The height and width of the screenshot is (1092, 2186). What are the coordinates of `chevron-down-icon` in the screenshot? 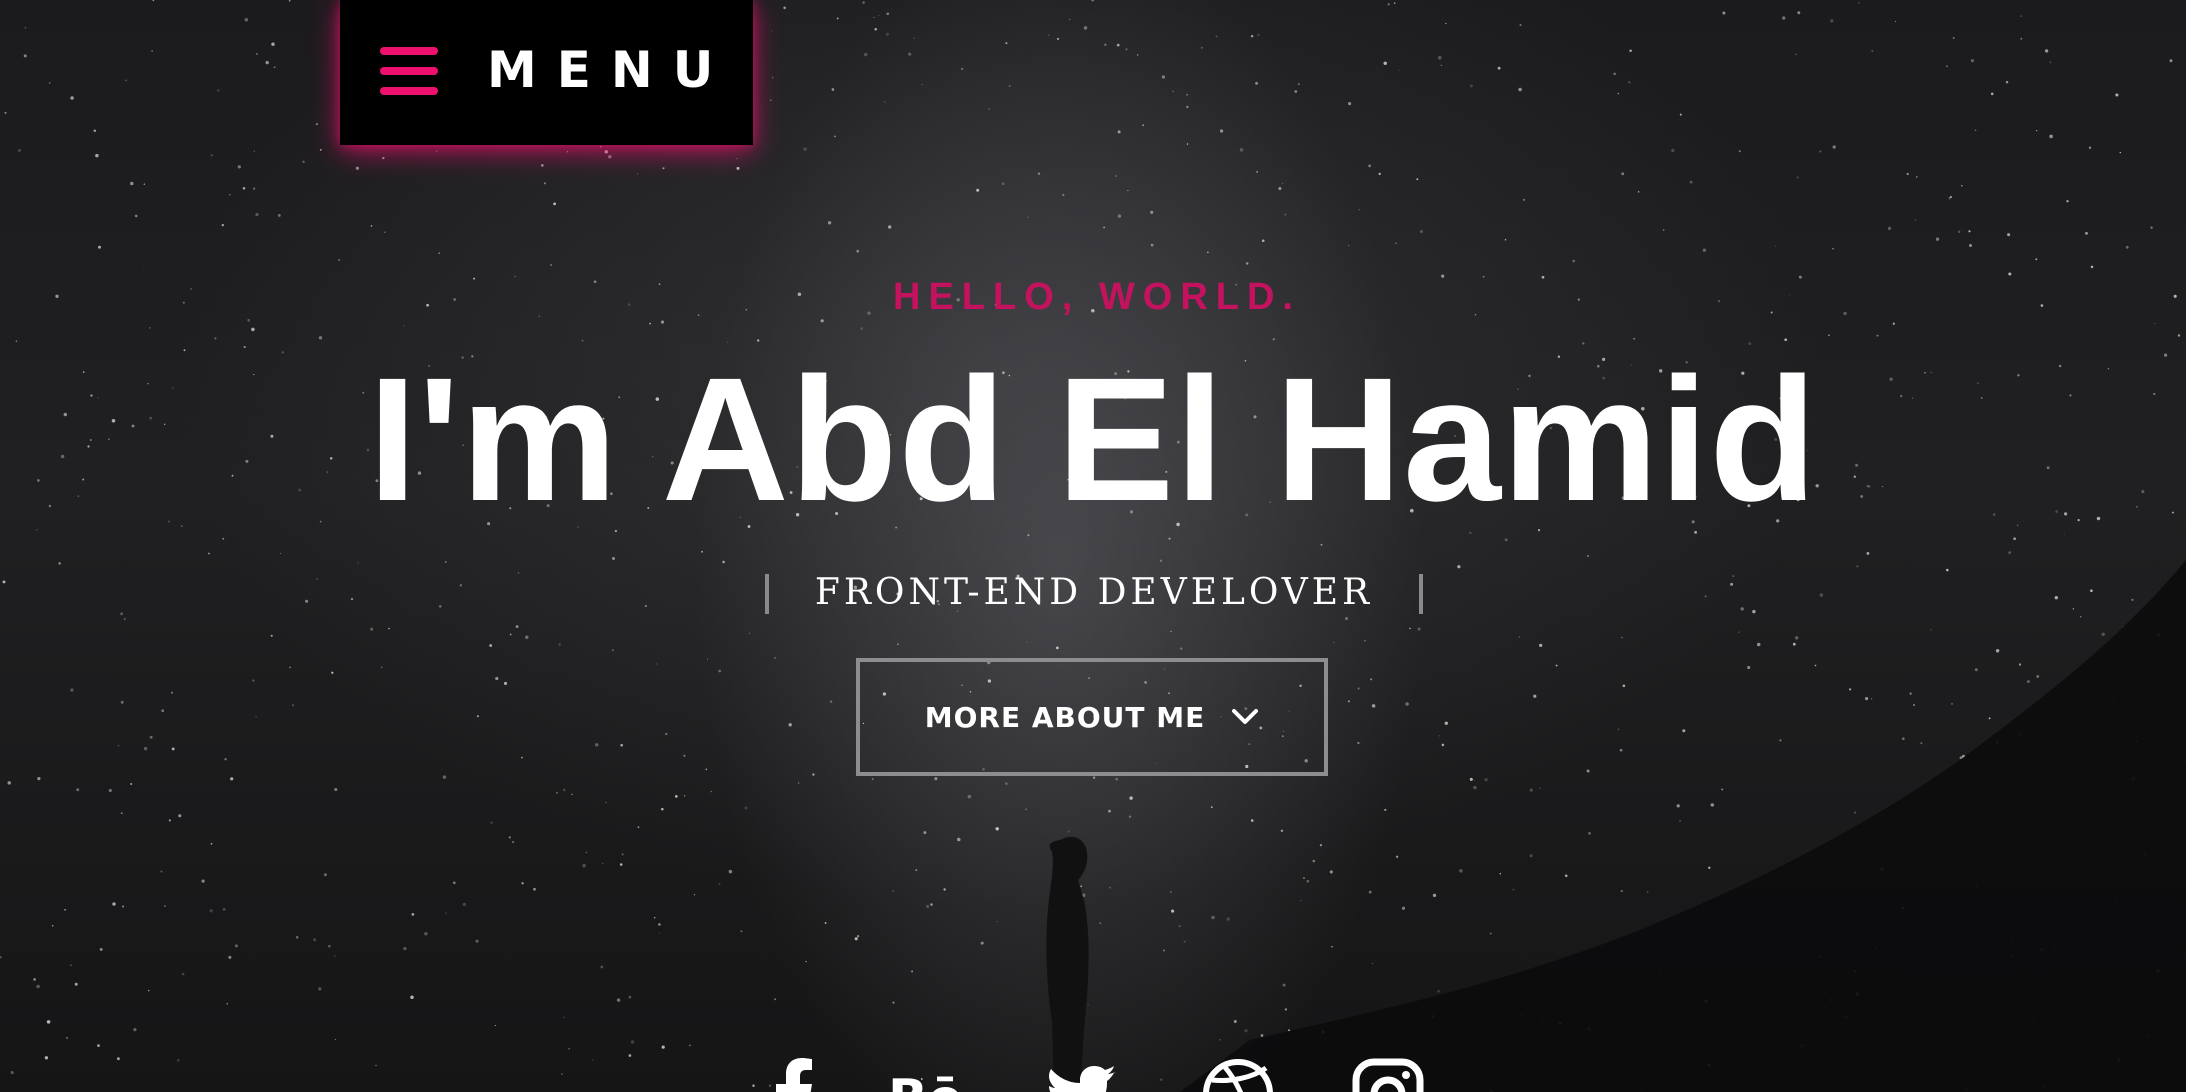 It's located at (1245, 716).